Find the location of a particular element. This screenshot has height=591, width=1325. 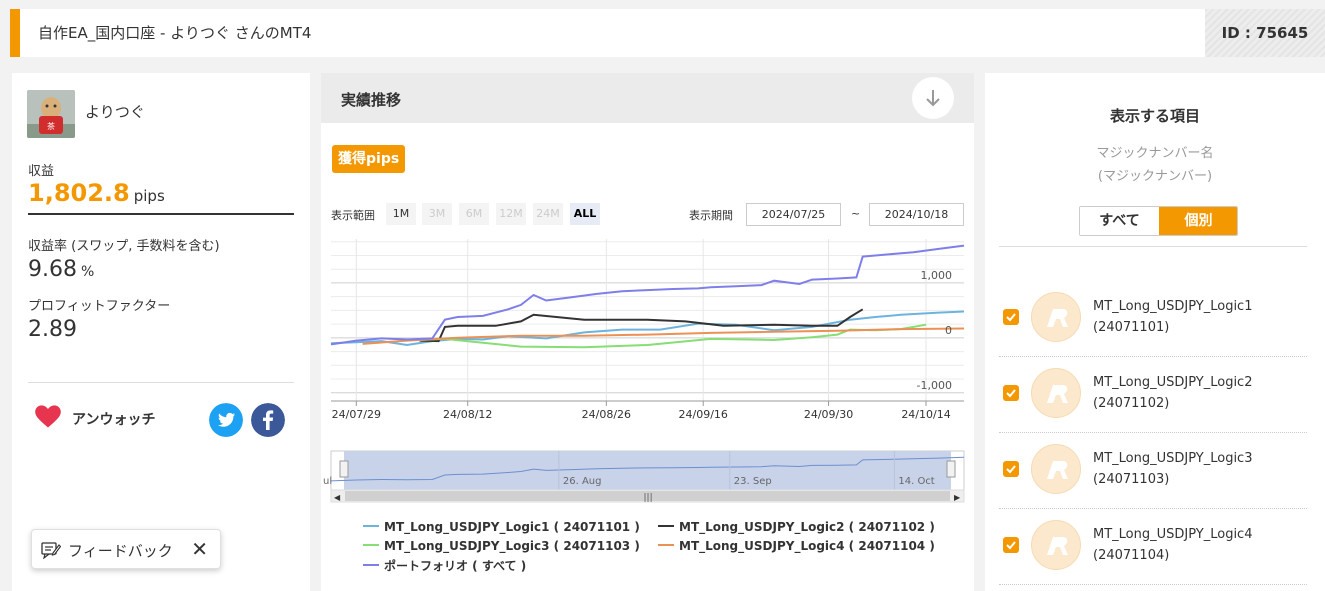

legend-label: MT_Long_USDJPY_Logic4 ( 24071104 ) is located at coordinates (807, 546).